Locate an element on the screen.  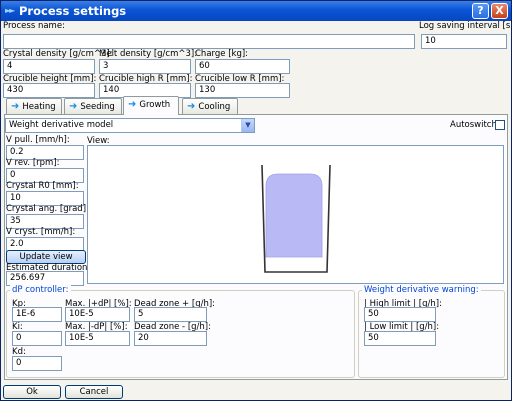
tab-seeding-label: Seeding is located at coordinates (97, 107).